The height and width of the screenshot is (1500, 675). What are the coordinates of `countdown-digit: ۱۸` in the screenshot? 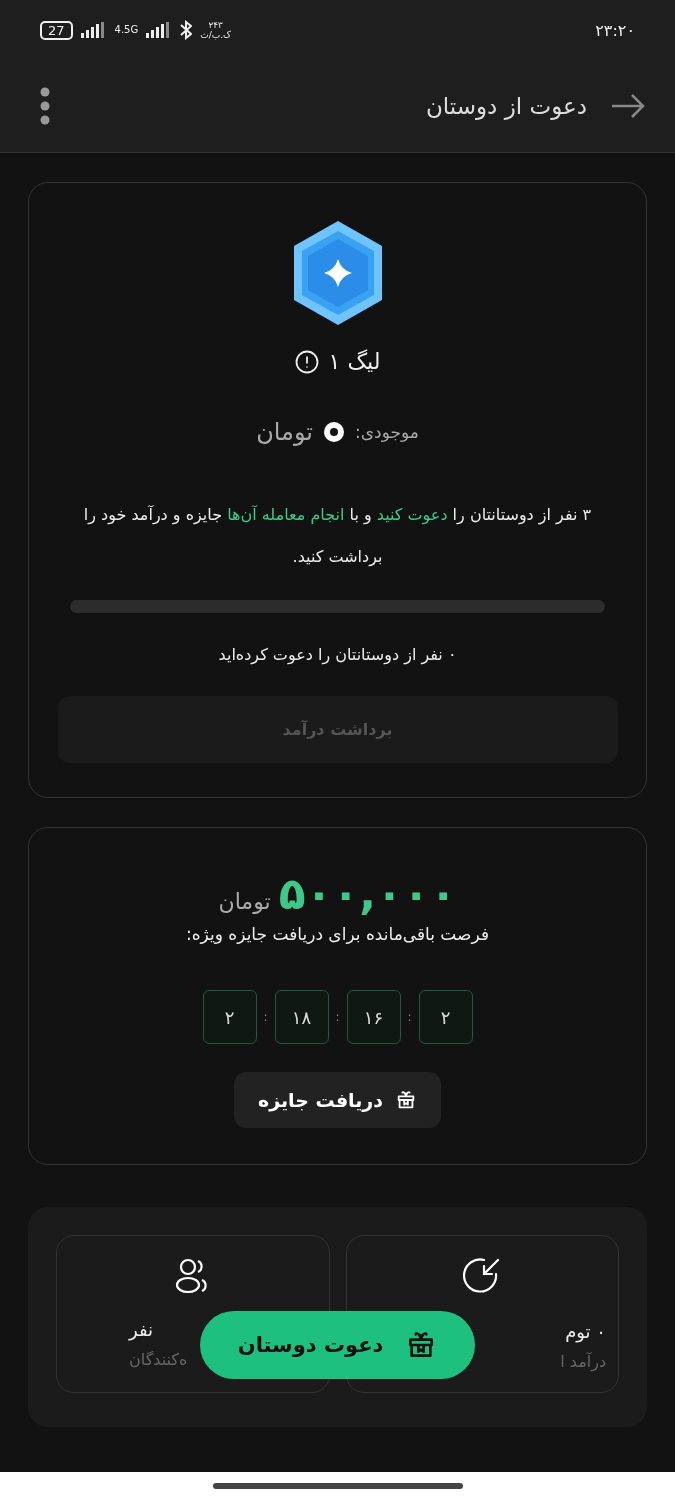 It's located at (301, 1017).